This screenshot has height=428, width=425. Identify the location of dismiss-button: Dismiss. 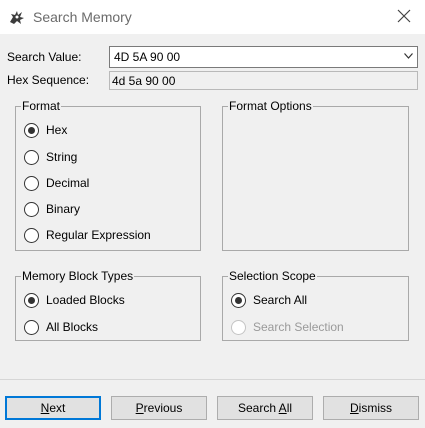
(371, 408).